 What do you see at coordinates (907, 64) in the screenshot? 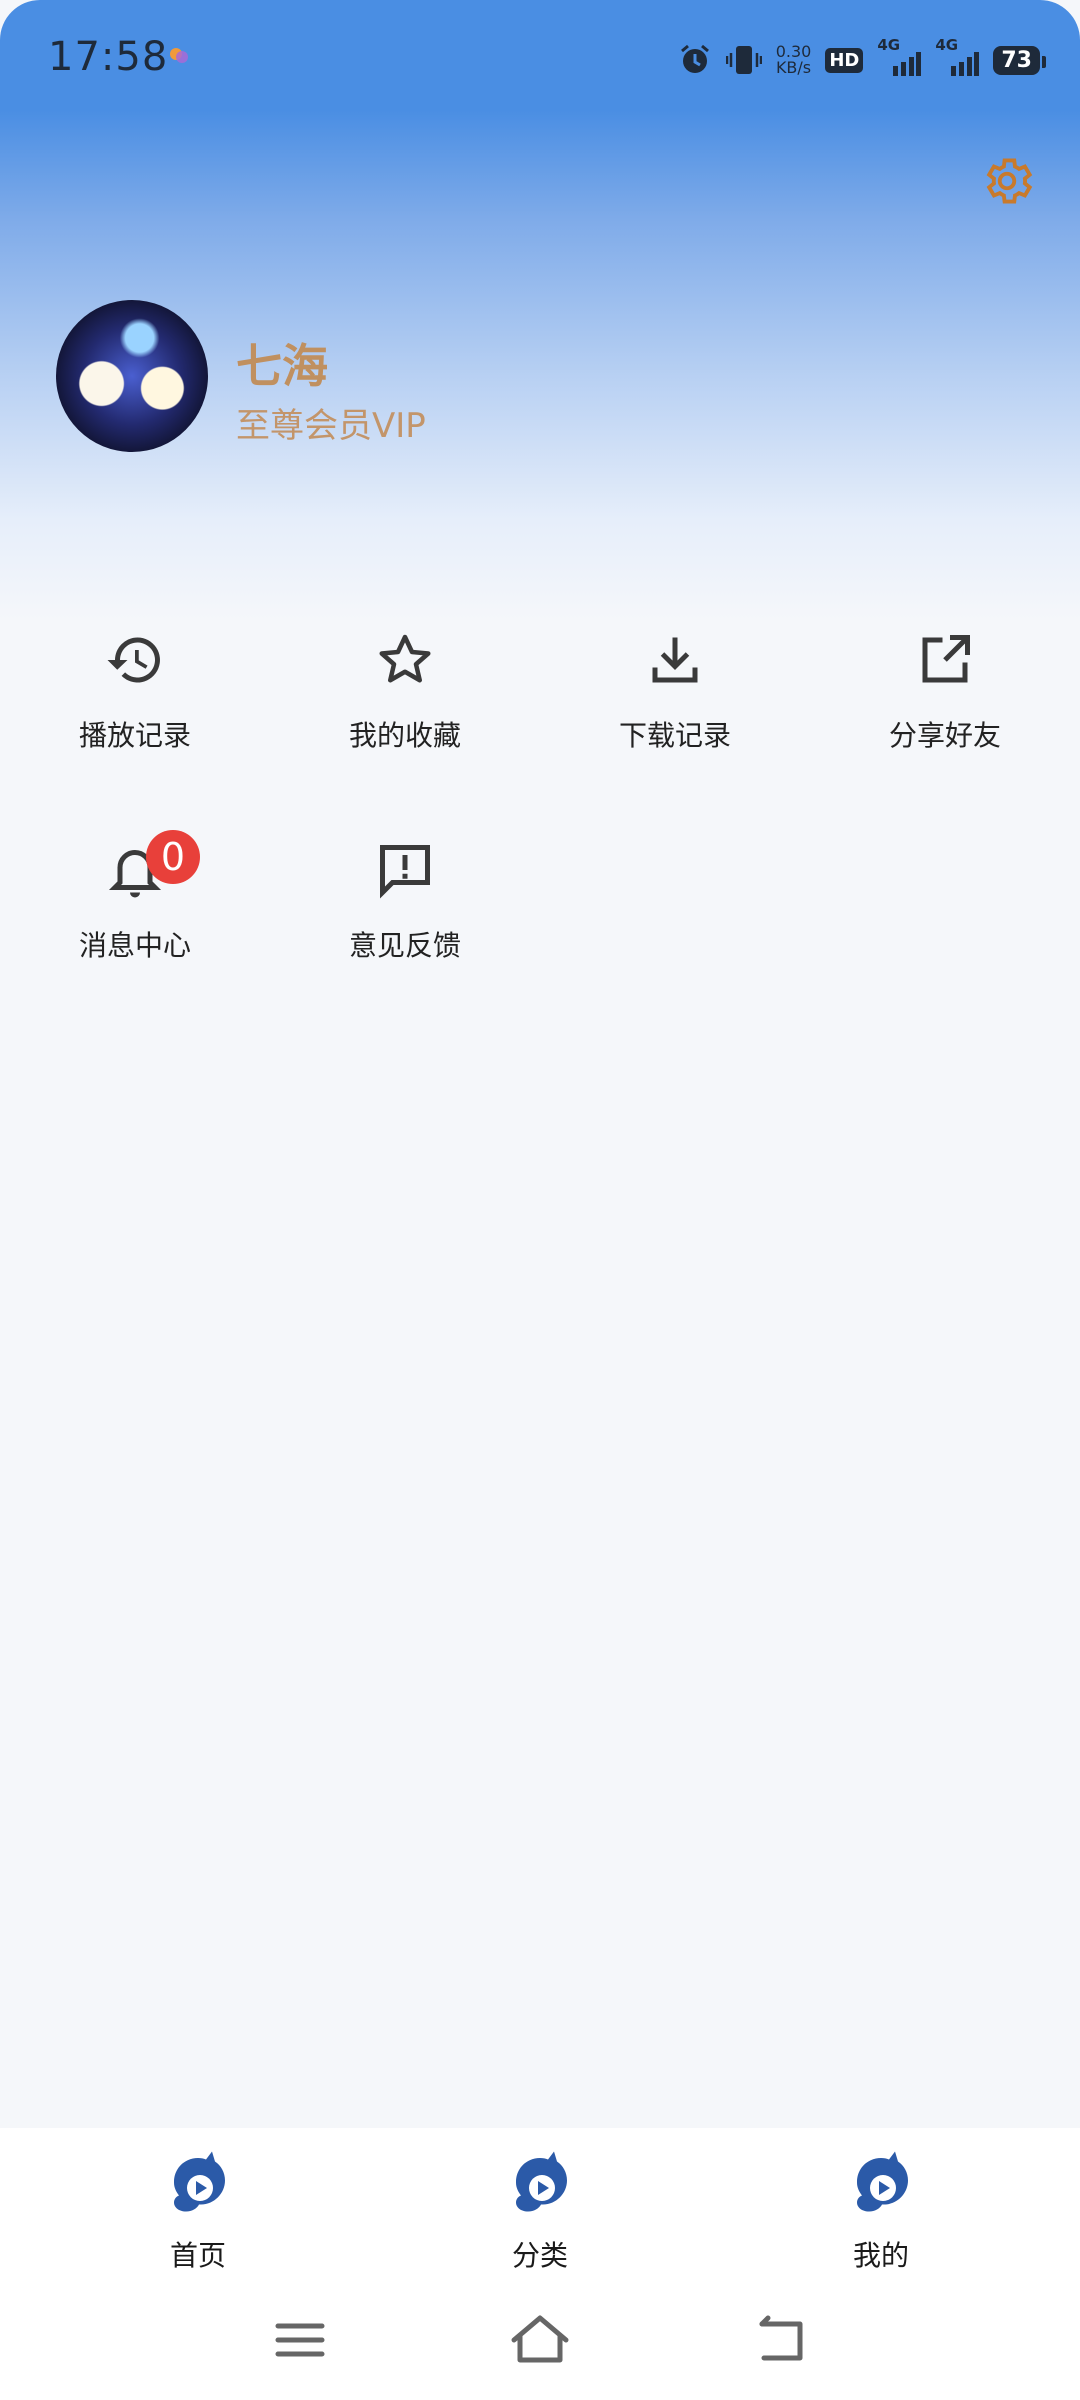
I see `signal-1-icon` at bounding box center [907, 64].